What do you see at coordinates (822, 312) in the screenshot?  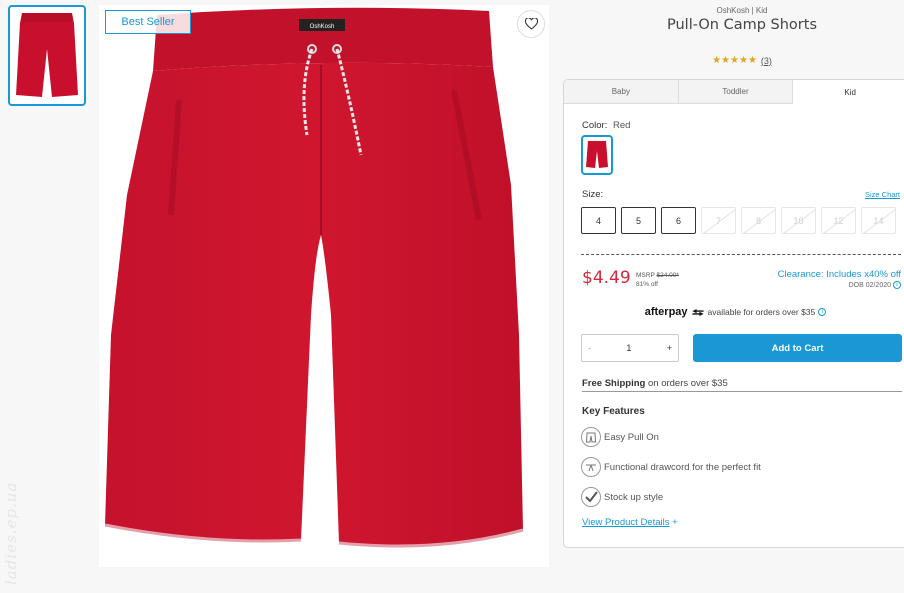 I see `afterpay-info-icon: i` at bounding box center [822, 312].